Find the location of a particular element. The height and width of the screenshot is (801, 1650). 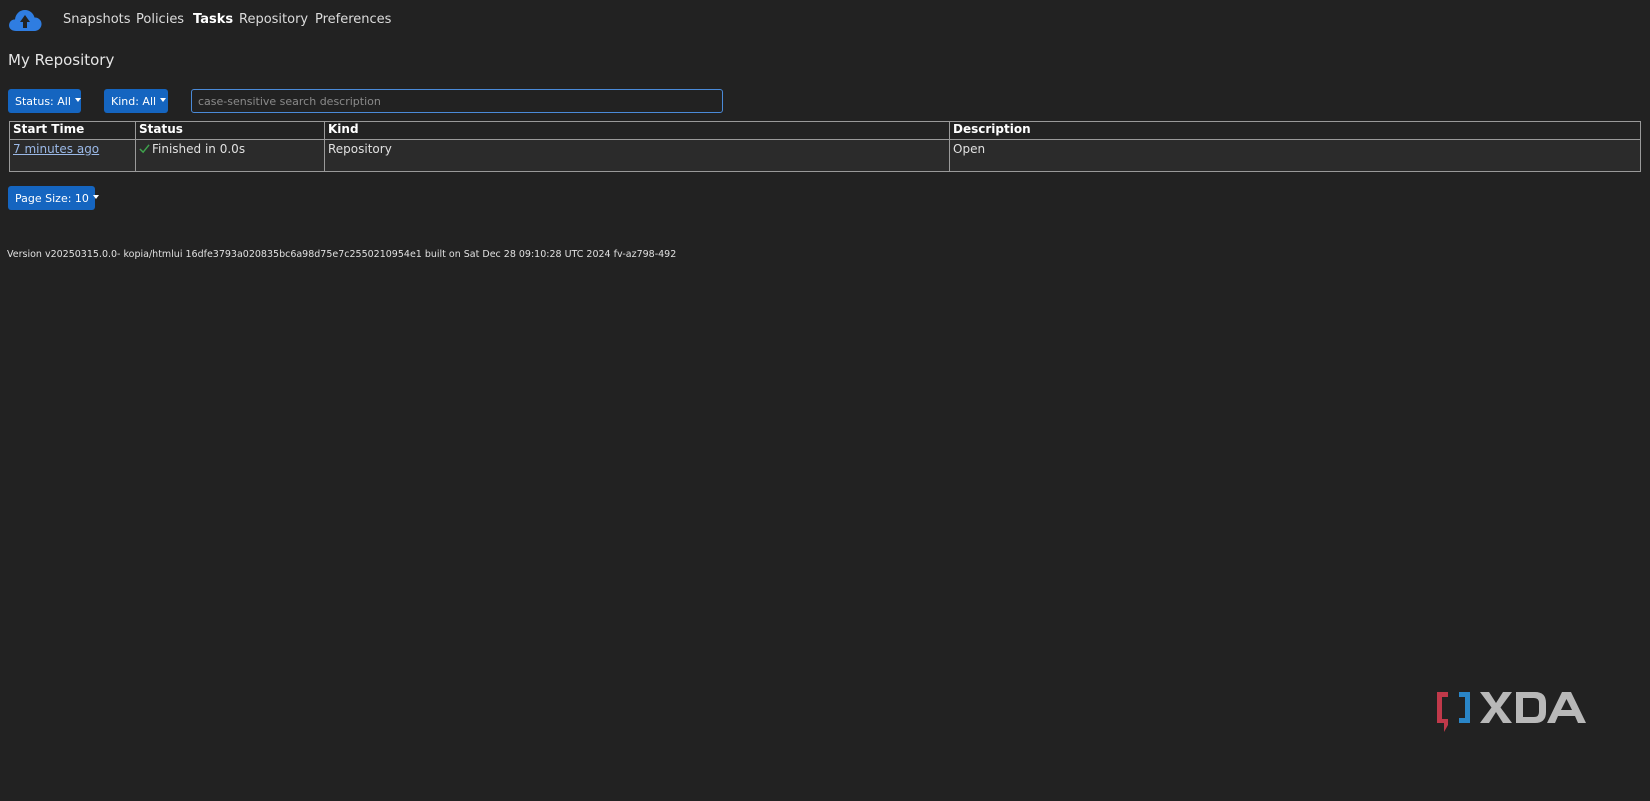

page-size-label: Page Size: 10 is located at coordinates (52, 198).